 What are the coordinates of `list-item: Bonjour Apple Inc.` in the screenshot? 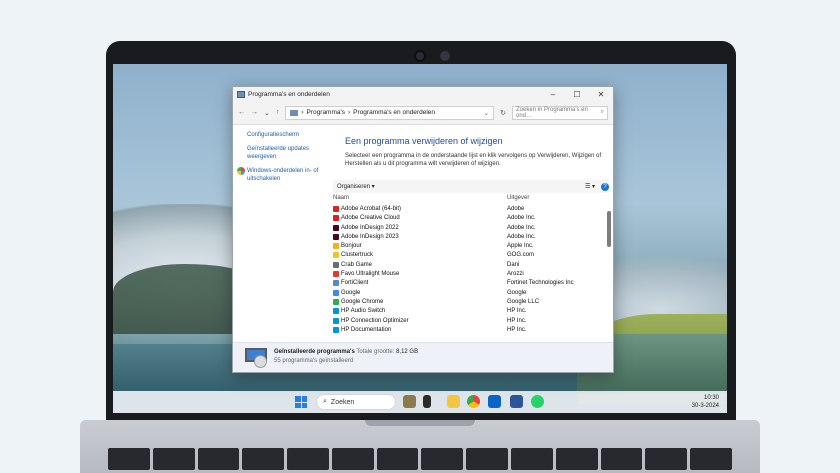 It's located at (467, 246).